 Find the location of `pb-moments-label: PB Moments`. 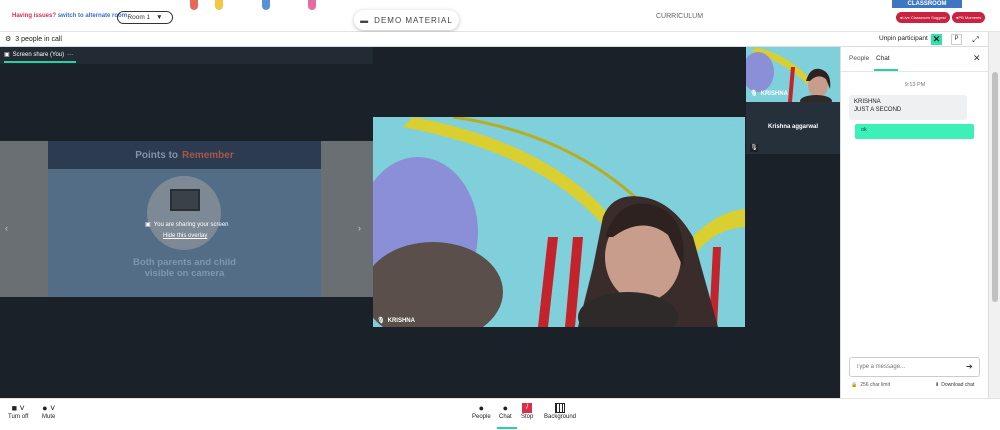

pb-moments-label: PB Moments is located at coordinates (970, 17).